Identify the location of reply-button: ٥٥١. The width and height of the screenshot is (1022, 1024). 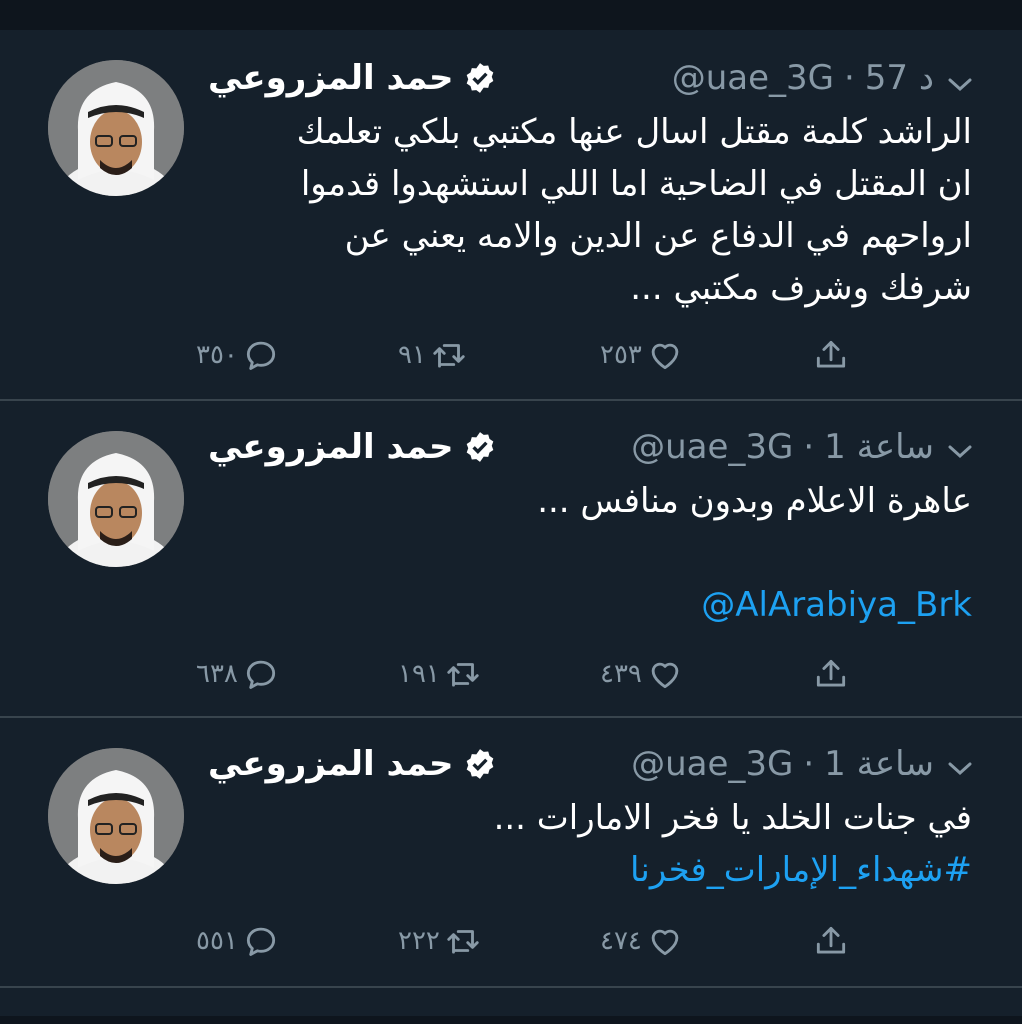
(238, 941).